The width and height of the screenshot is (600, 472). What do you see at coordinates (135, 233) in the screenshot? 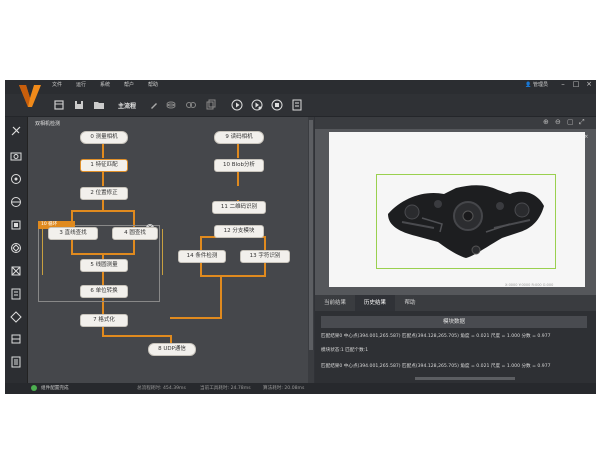
I see `node-4: 4 圆查找` at bounding box center [135, 233].